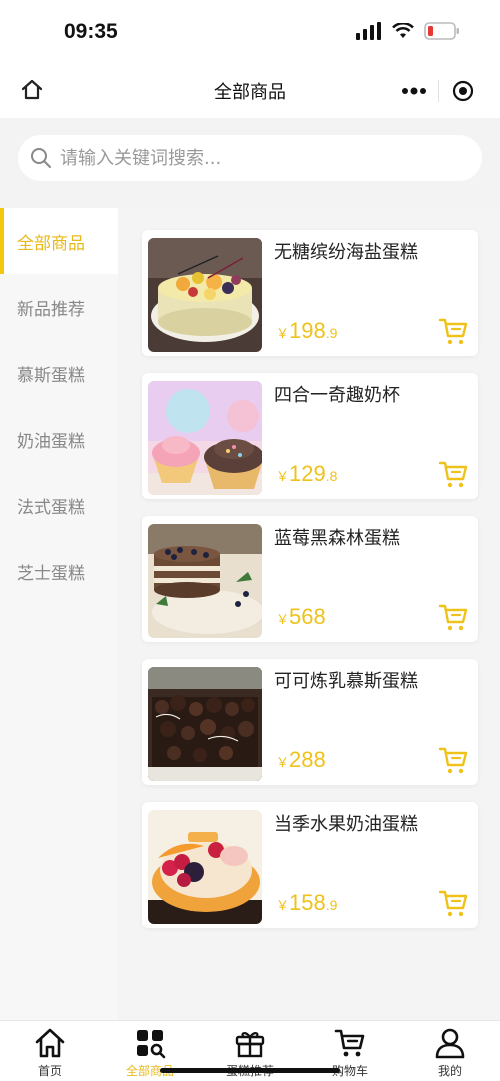  I want to click on product-name: 可可炼乳慕斯蛋糕, so click(346, 681).